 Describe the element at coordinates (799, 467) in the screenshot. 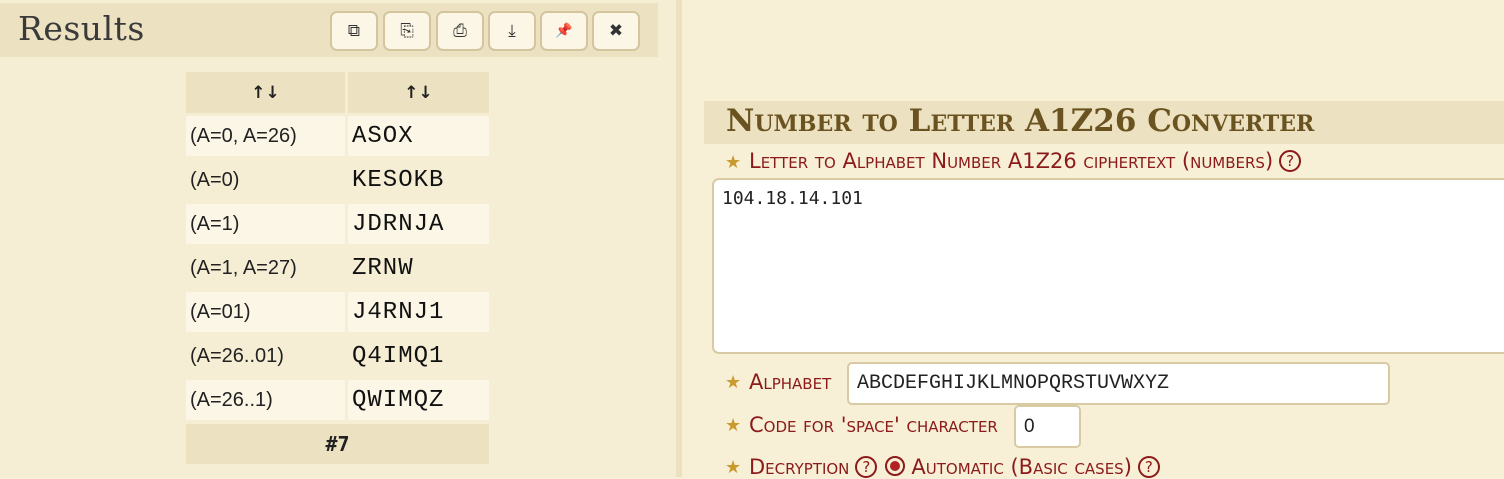

I see `decryption-label-text: Decryption` at that location.